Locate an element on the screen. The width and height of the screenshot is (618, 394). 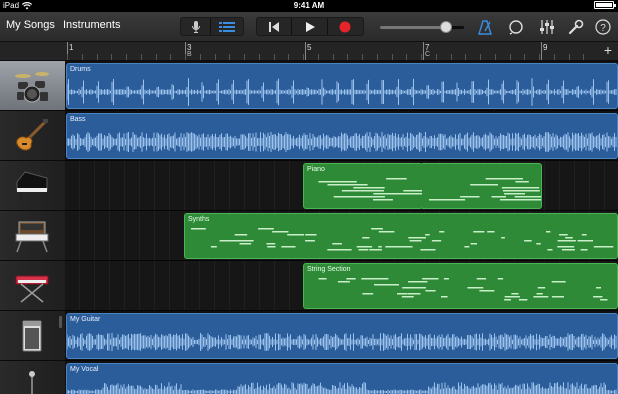
go-to-beginning-icon is located at coordinates (275, 26).